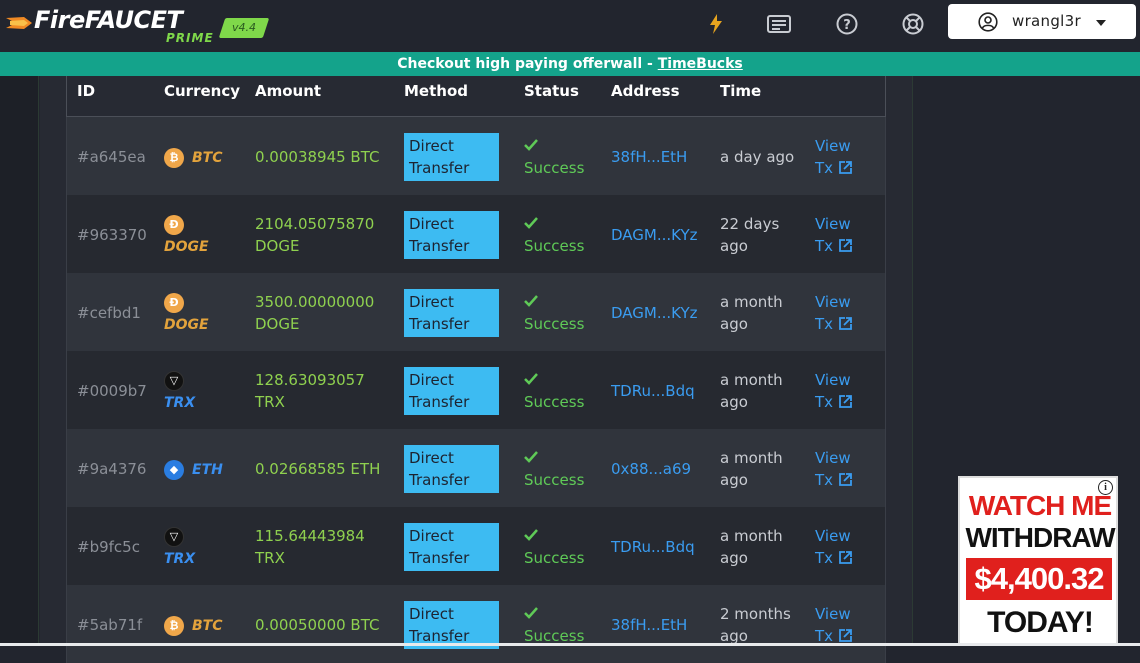  What do you see at coordinates (108, 20) in the screenshot?
I see `logo-wordmark: FireFAUCET` at bounding box center [108, 20].